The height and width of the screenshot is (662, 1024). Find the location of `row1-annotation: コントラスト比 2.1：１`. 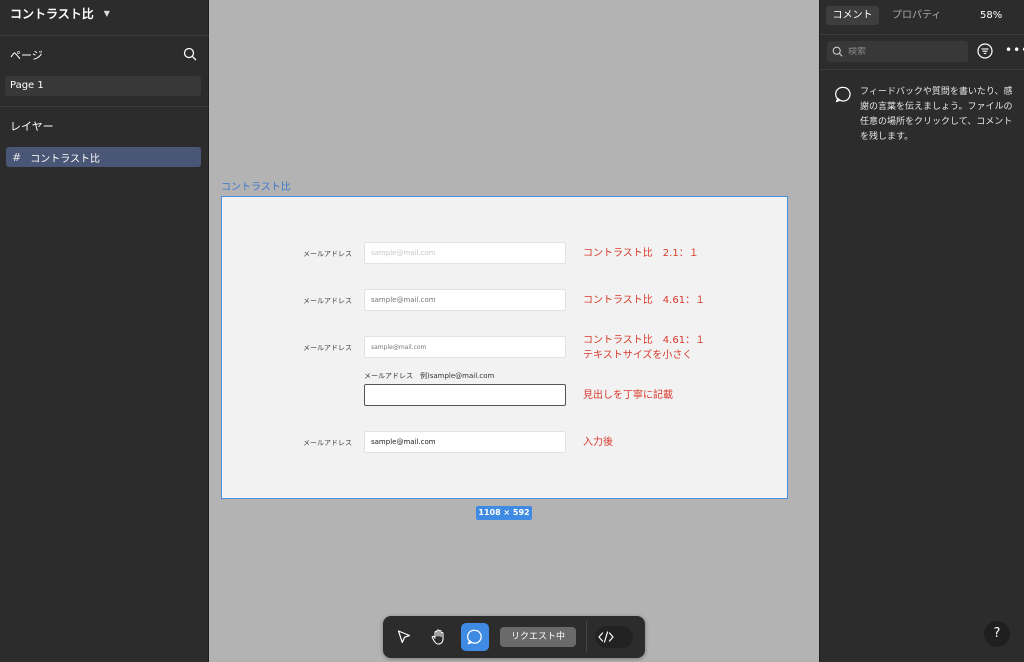

row1-annotation: コントラスト比 2.1：１ is located at coordinates (641, 253).